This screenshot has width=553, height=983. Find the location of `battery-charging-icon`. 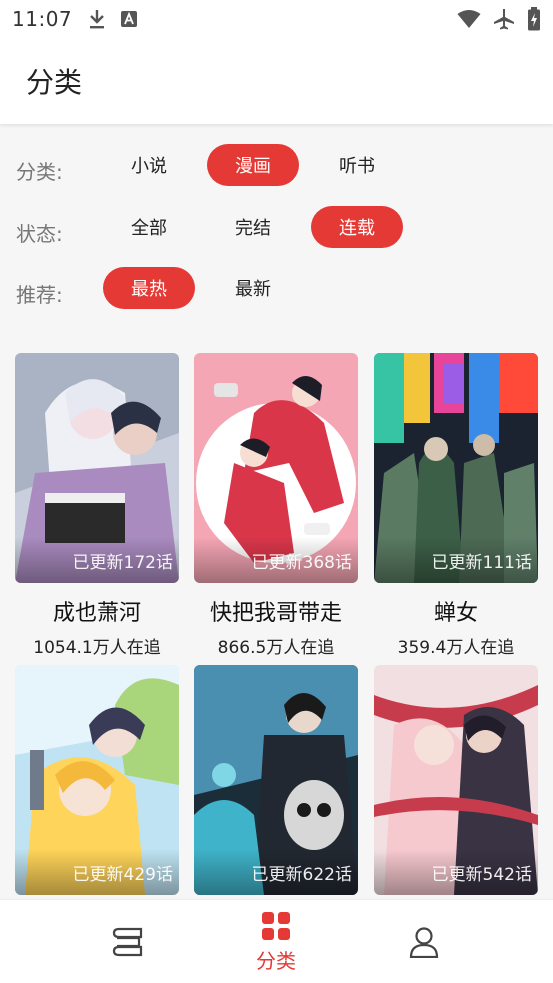

battery-charging-icon is located at coordinates (534, 19).